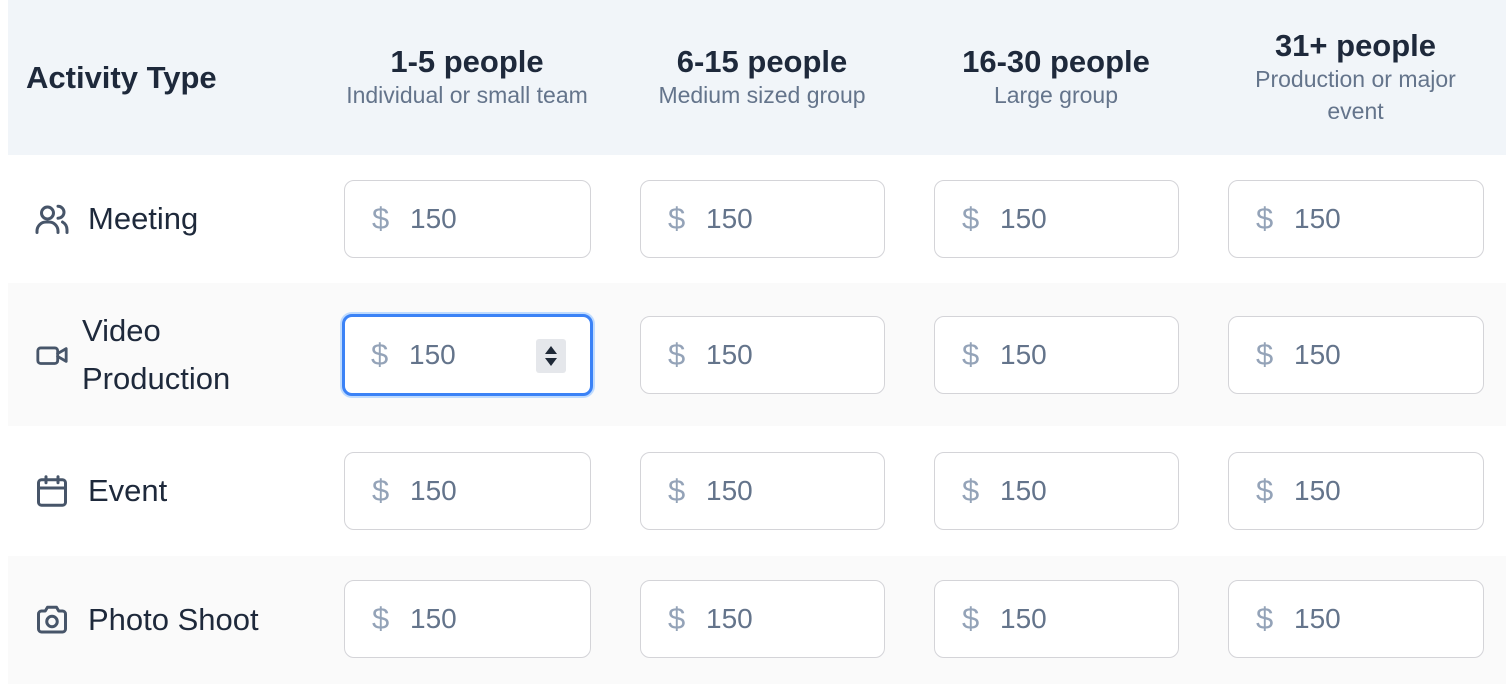 This screenshot has width=1506, height=698. What do you see at coordinates (762, 619) in the screenshot?
I see `price-input-photo-shoot-6-15: $150` at bounding box center [762, 619].